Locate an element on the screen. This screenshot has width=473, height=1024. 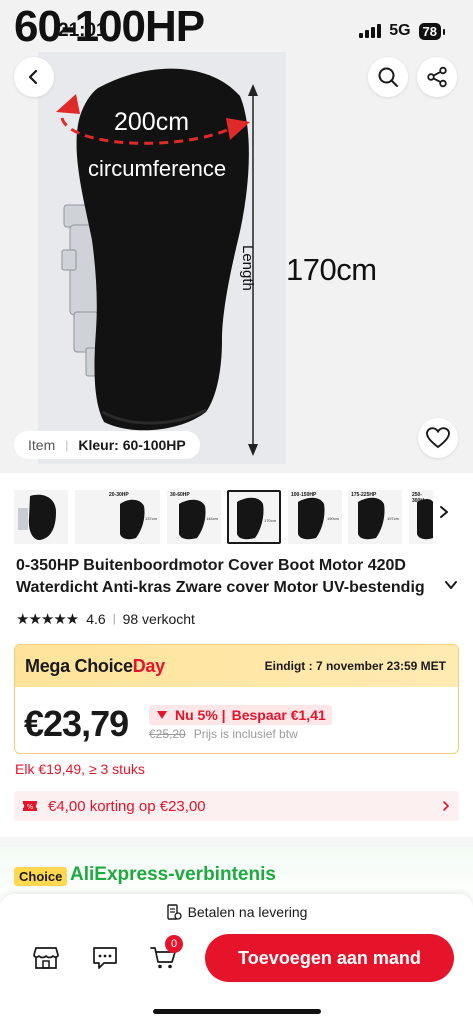
thumbnail is located at coordinates (41, 517).